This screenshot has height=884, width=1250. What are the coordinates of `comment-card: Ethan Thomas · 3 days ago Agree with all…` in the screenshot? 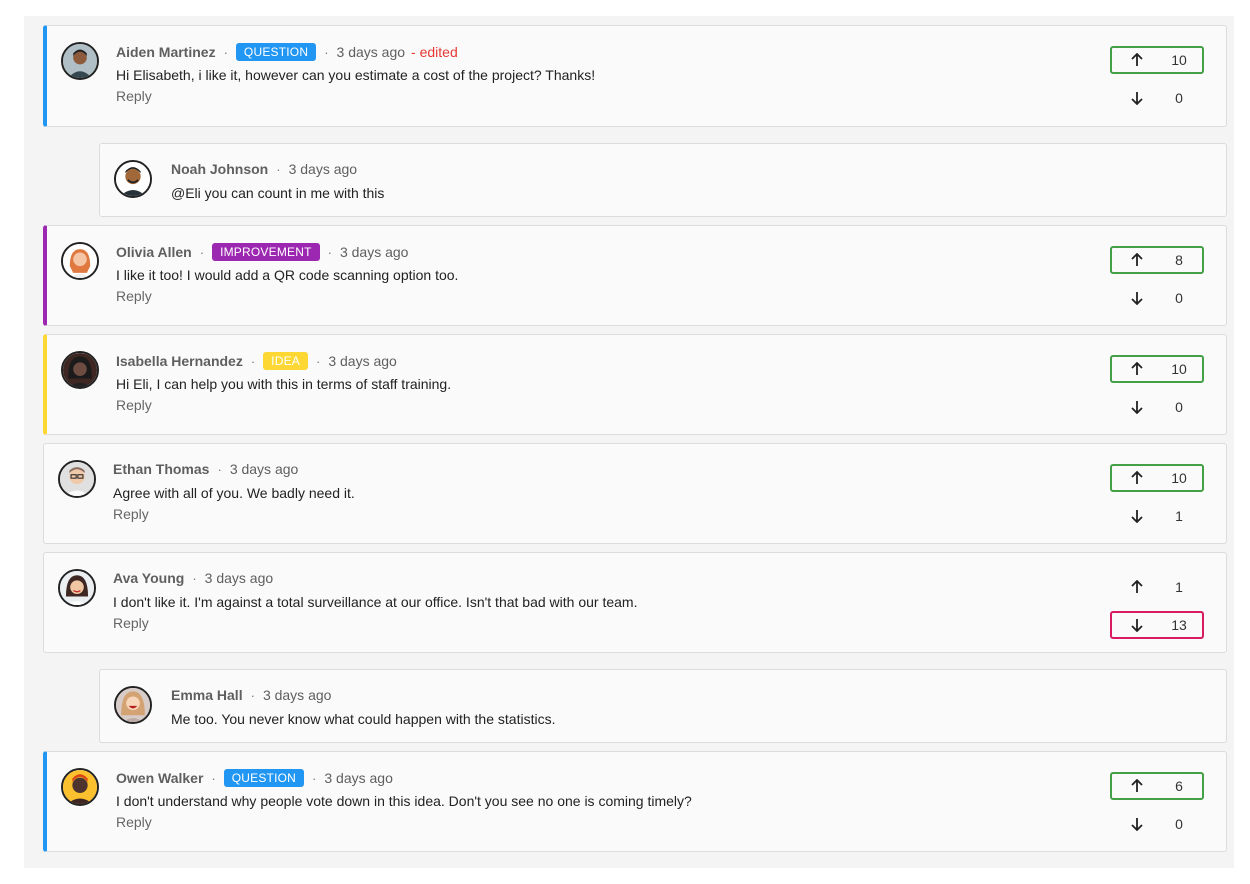 It's located at (635, 493).